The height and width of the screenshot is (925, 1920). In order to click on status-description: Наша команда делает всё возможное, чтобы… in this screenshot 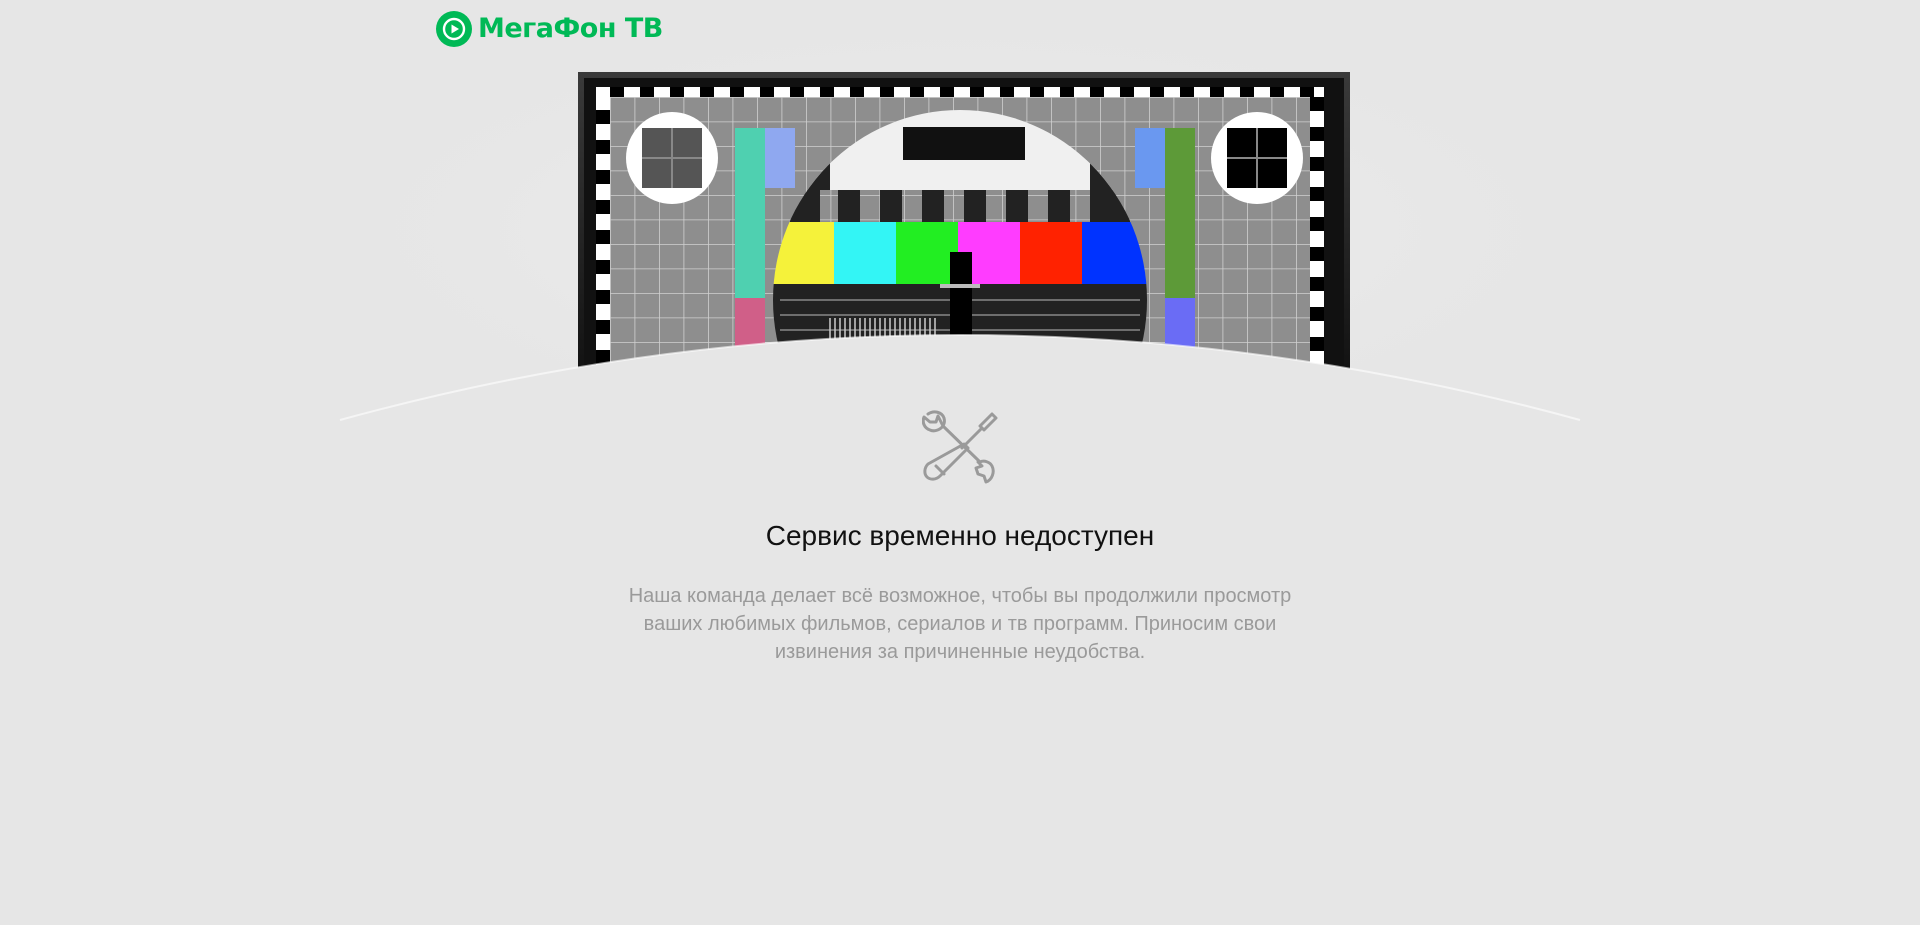, I will do `click(960, 624)`.